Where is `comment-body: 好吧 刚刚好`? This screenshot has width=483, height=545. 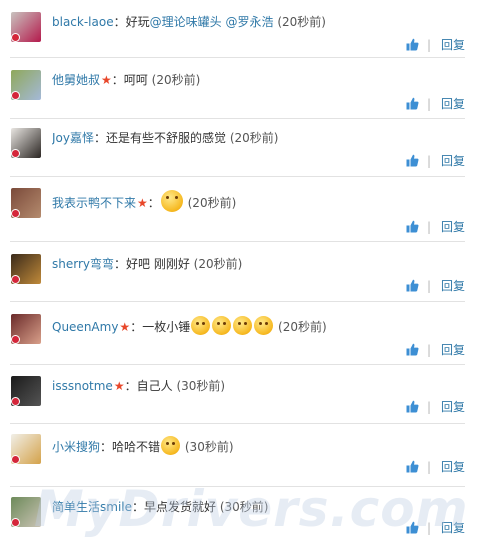
comment-body: 好吧 刚刚好 is located at coordinates (158, 264).